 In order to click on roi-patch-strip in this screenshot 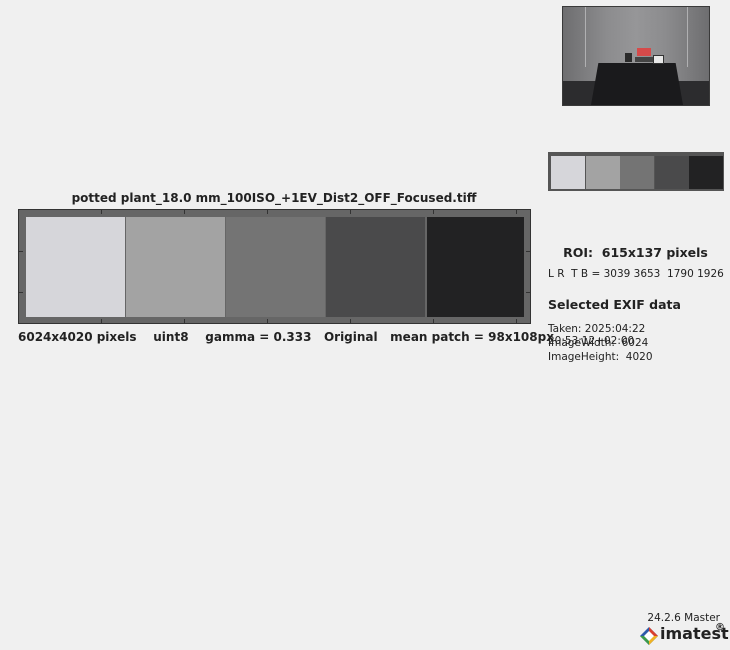, I will do `click(636, 171)`.